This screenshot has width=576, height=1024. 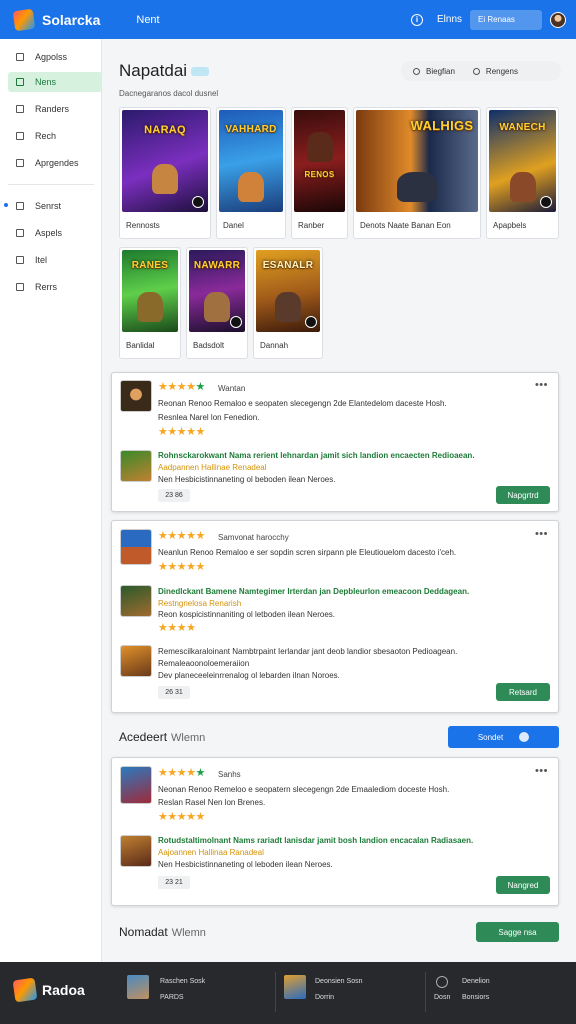 What do you see at coordinates (55, 287) in the screenshot?
I see `sidebar-item-8: Rerrs` at bounding box center [55, 287].